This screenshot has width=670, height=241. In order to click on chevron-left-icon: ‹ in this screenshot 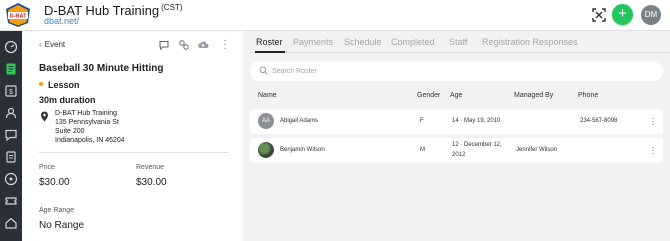, I will do `click(40, 44)`.